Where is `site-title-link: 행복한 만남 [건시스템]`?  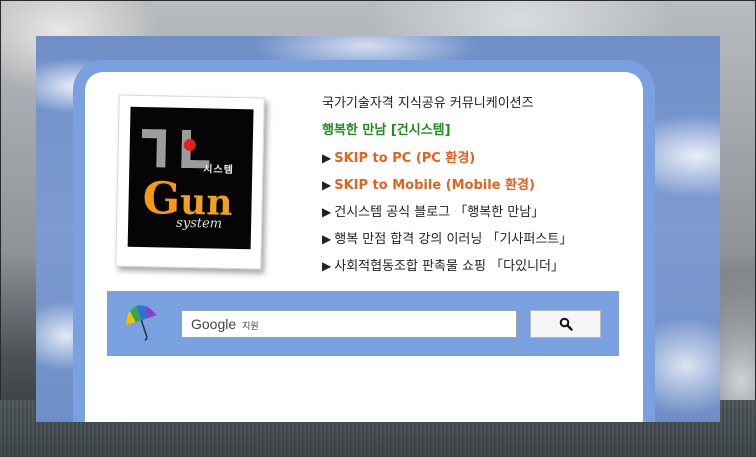
site-title-link: 행복한 만남 [건시스템] is located at coordinates (482, 136).